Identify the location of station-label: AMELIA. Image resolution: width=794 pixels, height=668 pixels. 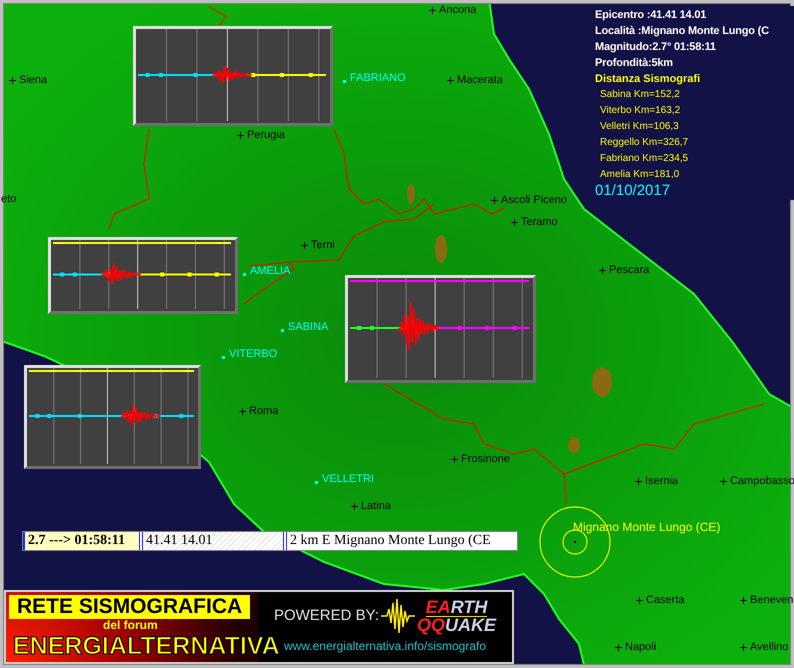
(270, 271).